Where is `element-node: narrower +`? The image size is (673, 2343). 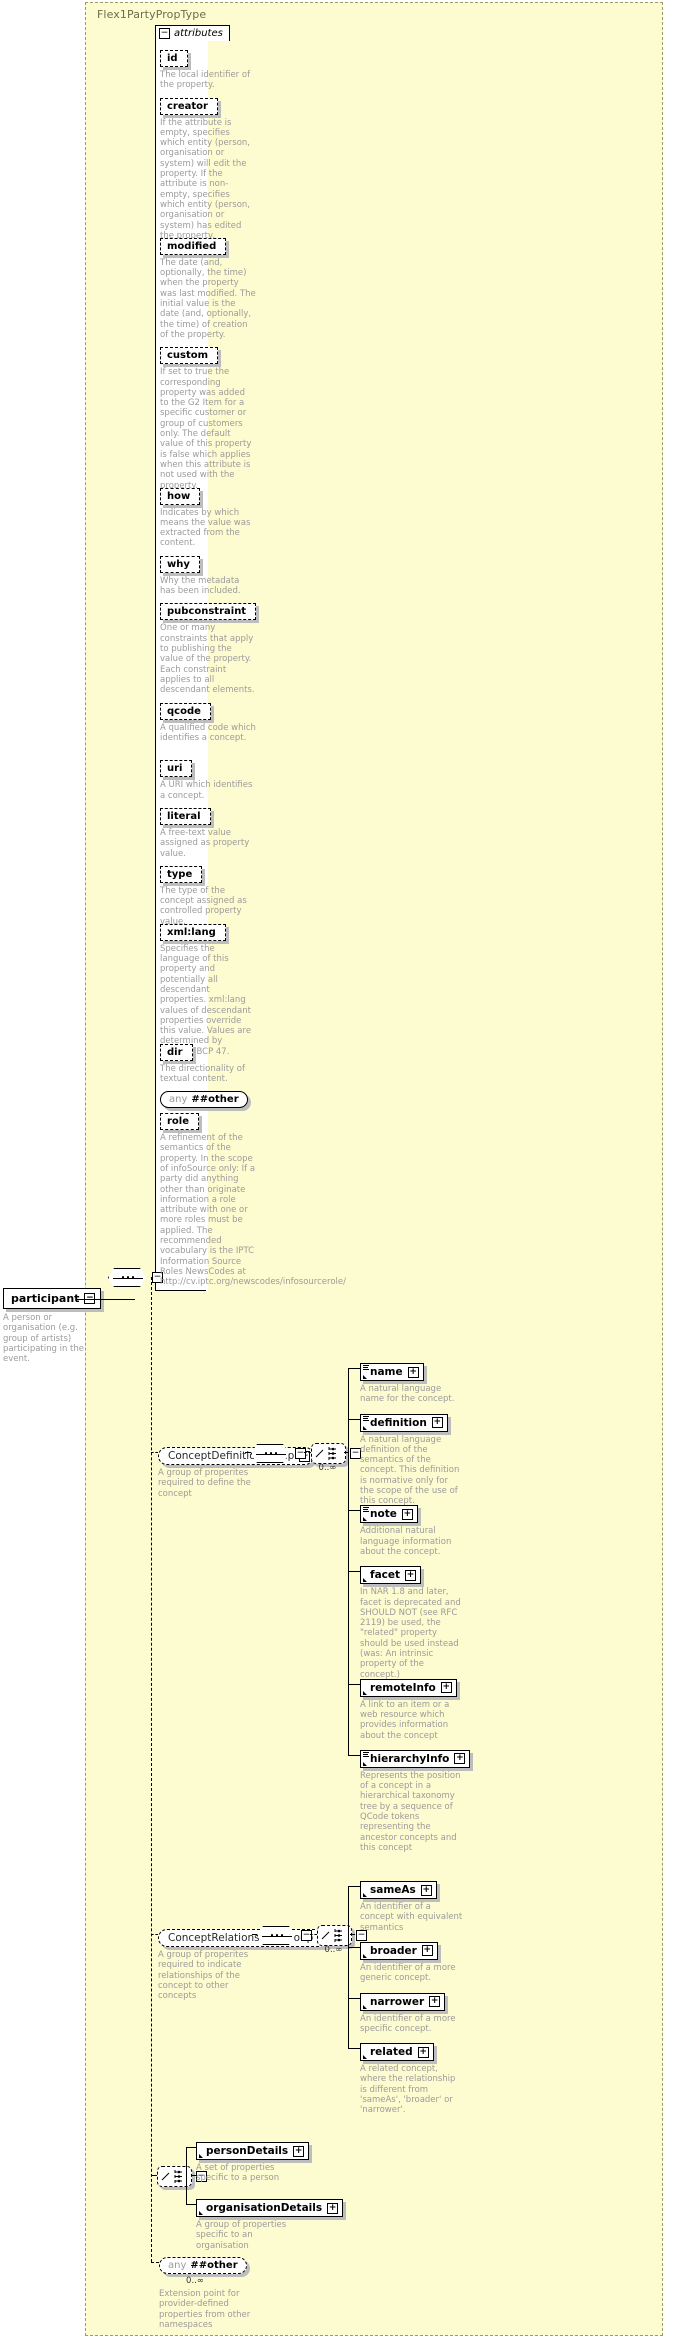 element-node: narrower + is located at coordinates (403, 2001).